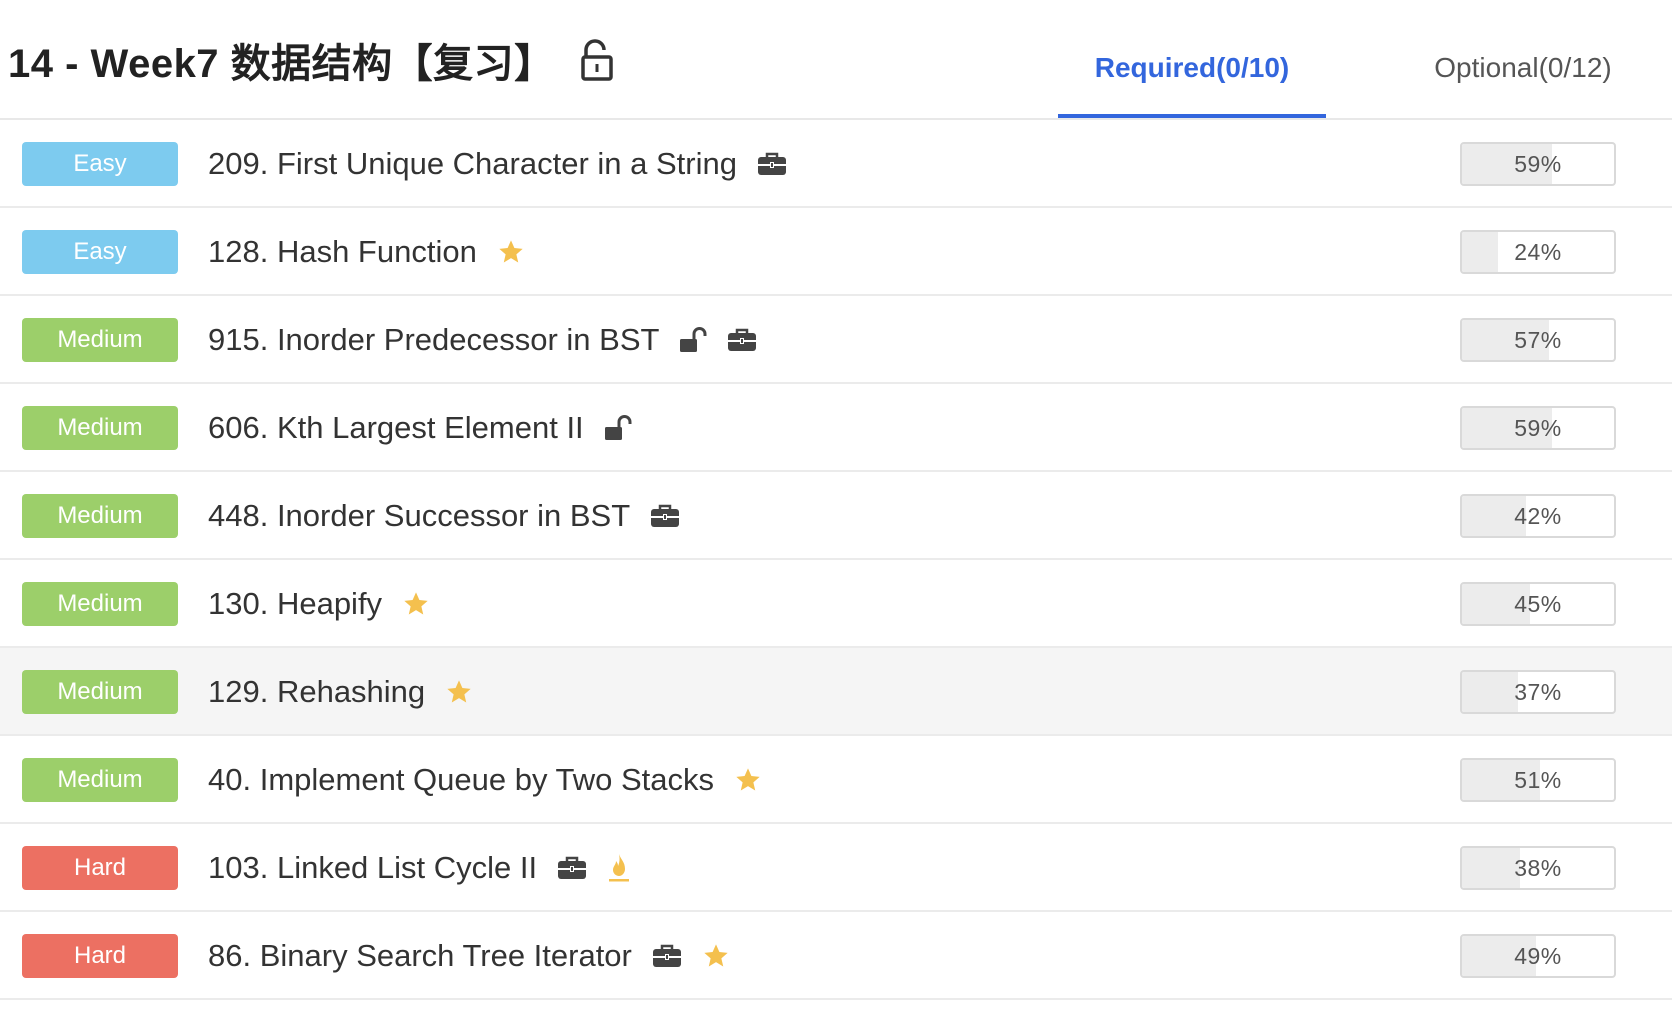 The width and height of the screenshot is (1672, 1010). I want to click on problem-title-wrap: 130. Heapify, so click(319, 604).